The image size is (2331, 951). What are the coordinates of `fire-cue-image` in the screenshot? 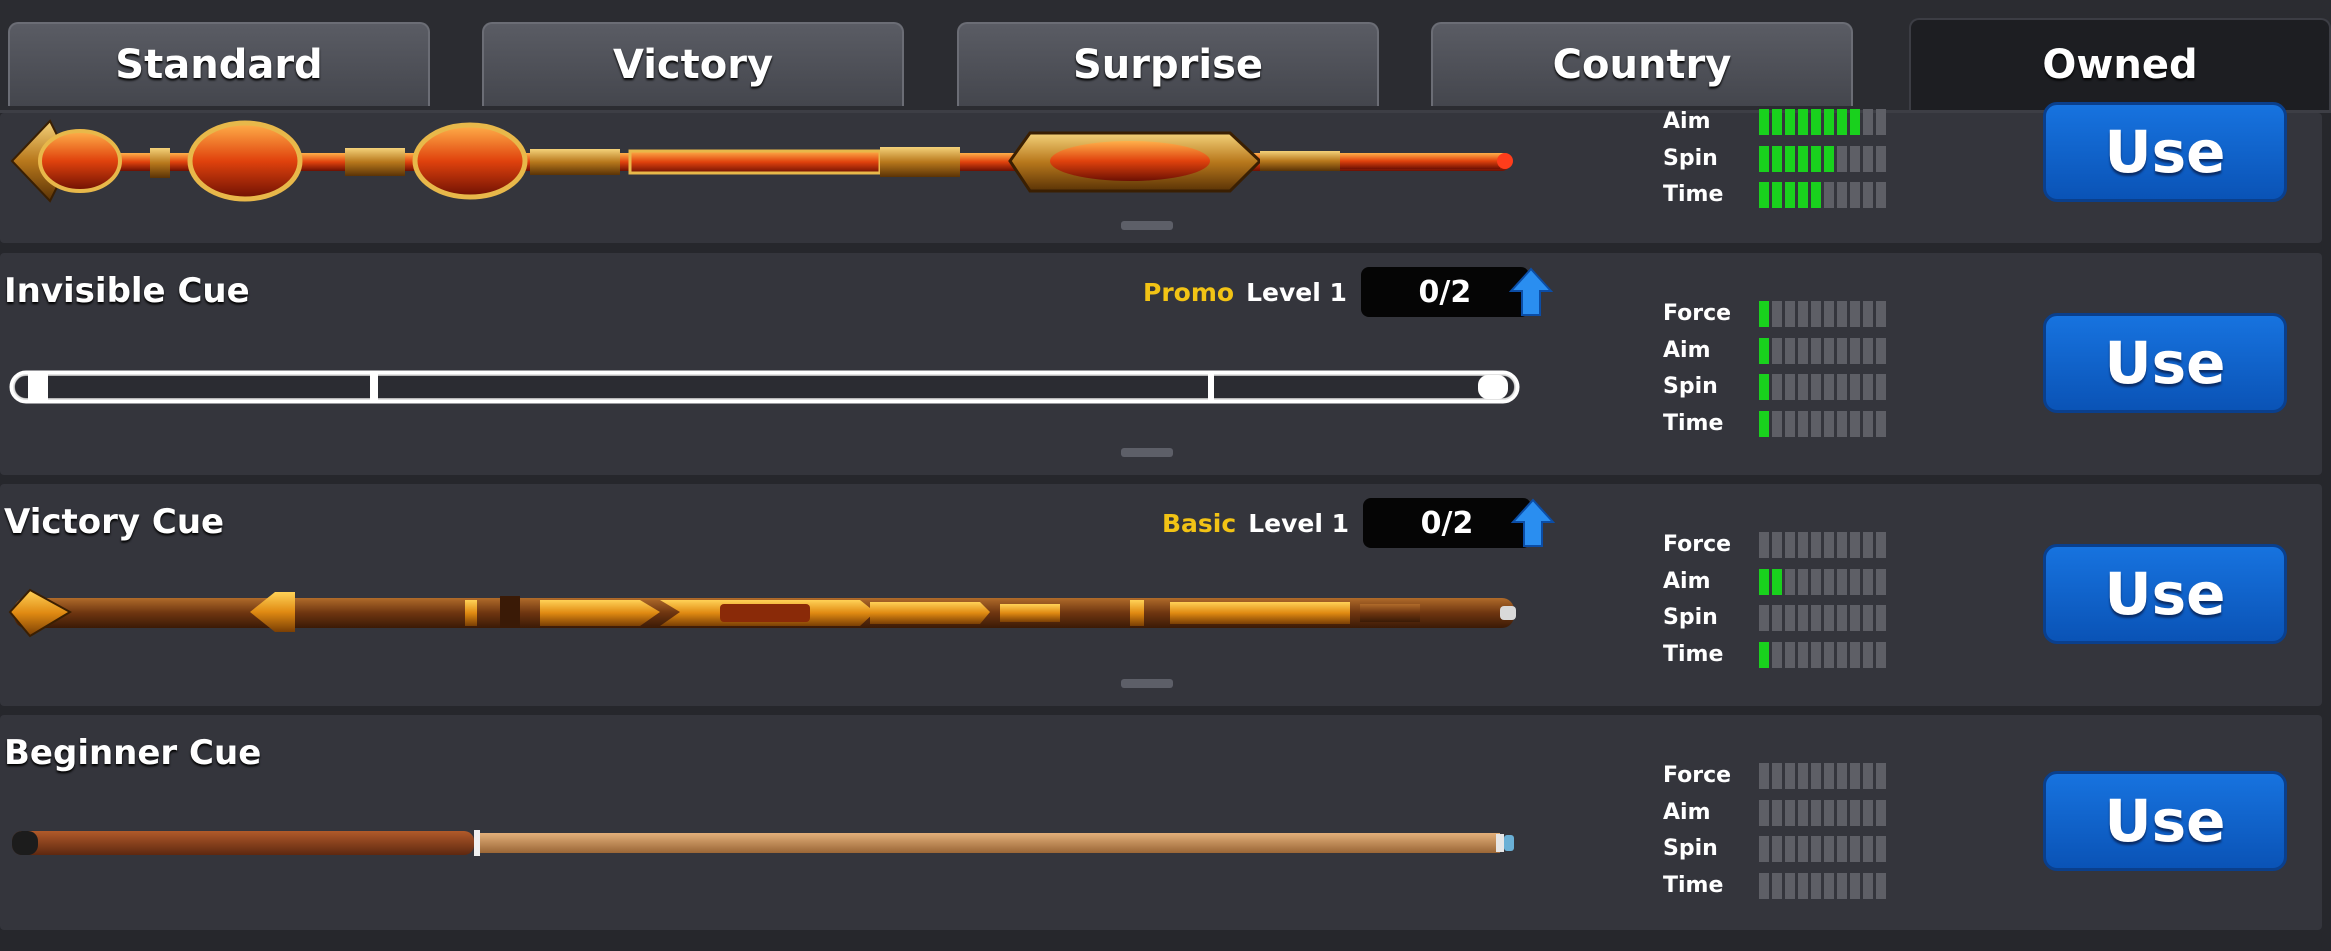 It's located at (761, 161).